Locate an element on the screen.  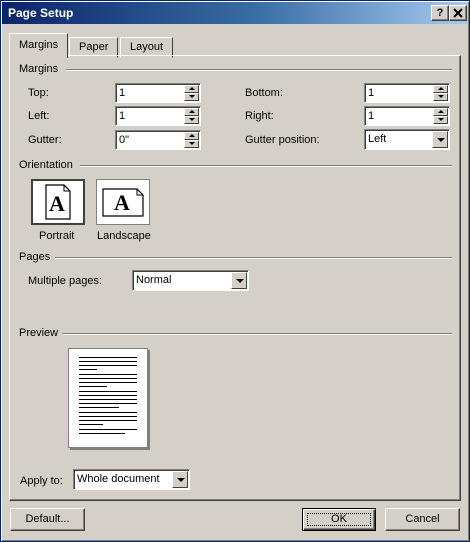
portrait-button: A is located at coordinates (58, 202).